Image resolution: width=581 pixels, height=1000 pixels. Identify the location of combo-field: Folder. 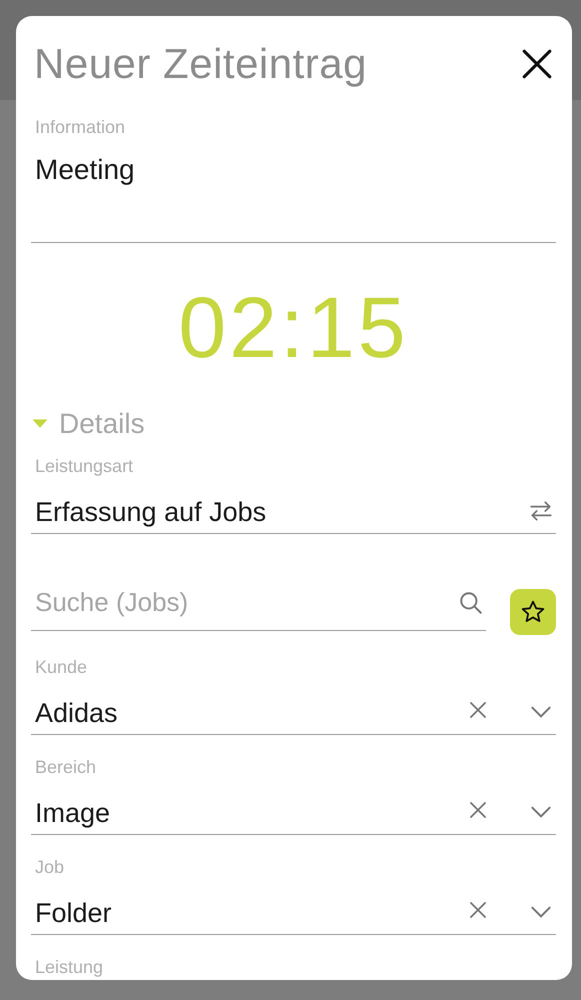
(293, 907).